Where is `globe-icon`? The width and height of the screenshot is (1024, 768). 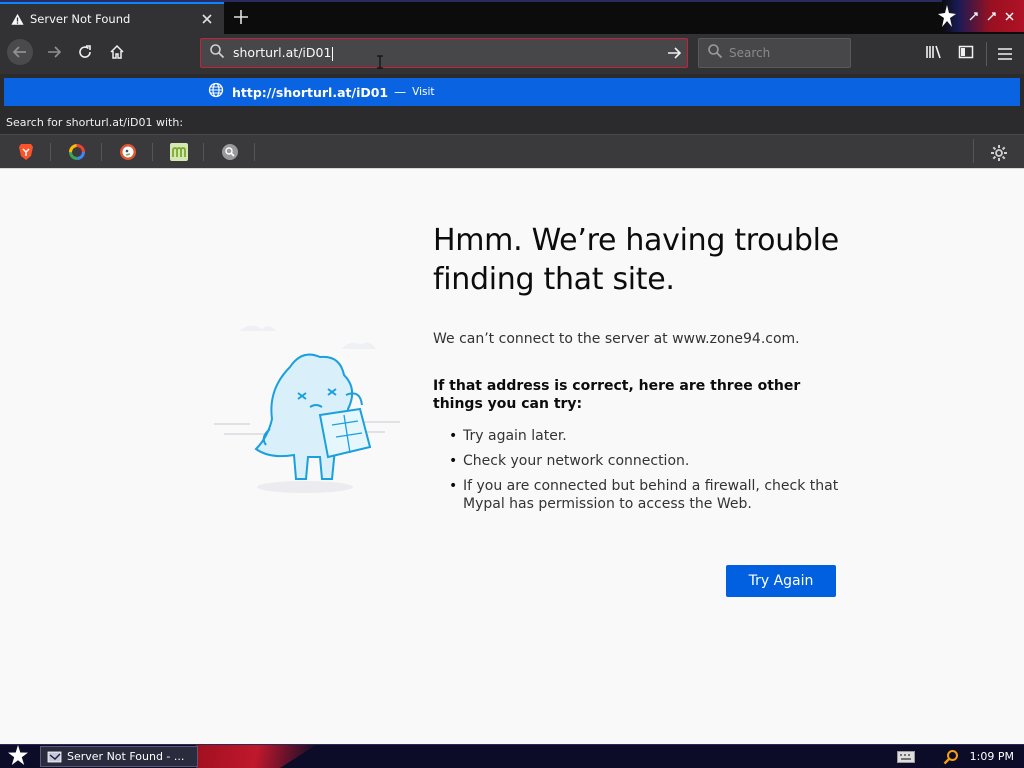 globe-icon is located at coordinates (216, 92).